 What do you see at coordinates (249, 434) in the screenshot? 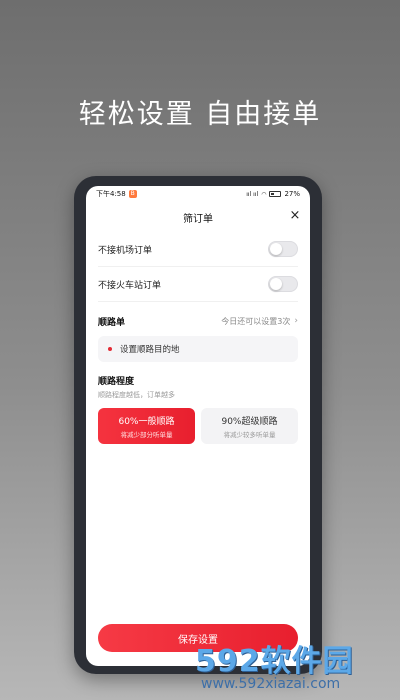
I see `option-subtitle: 将减少较多听单量` at bounding box center [249, 434].